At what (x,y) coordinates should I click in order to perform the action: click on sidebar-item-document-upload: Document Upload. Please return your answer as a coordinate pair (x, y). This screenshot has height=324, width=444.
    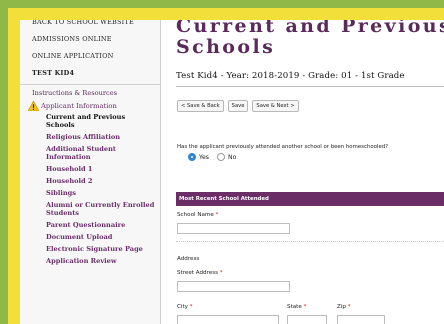
    Looking at the image, I should click on (103, 237).